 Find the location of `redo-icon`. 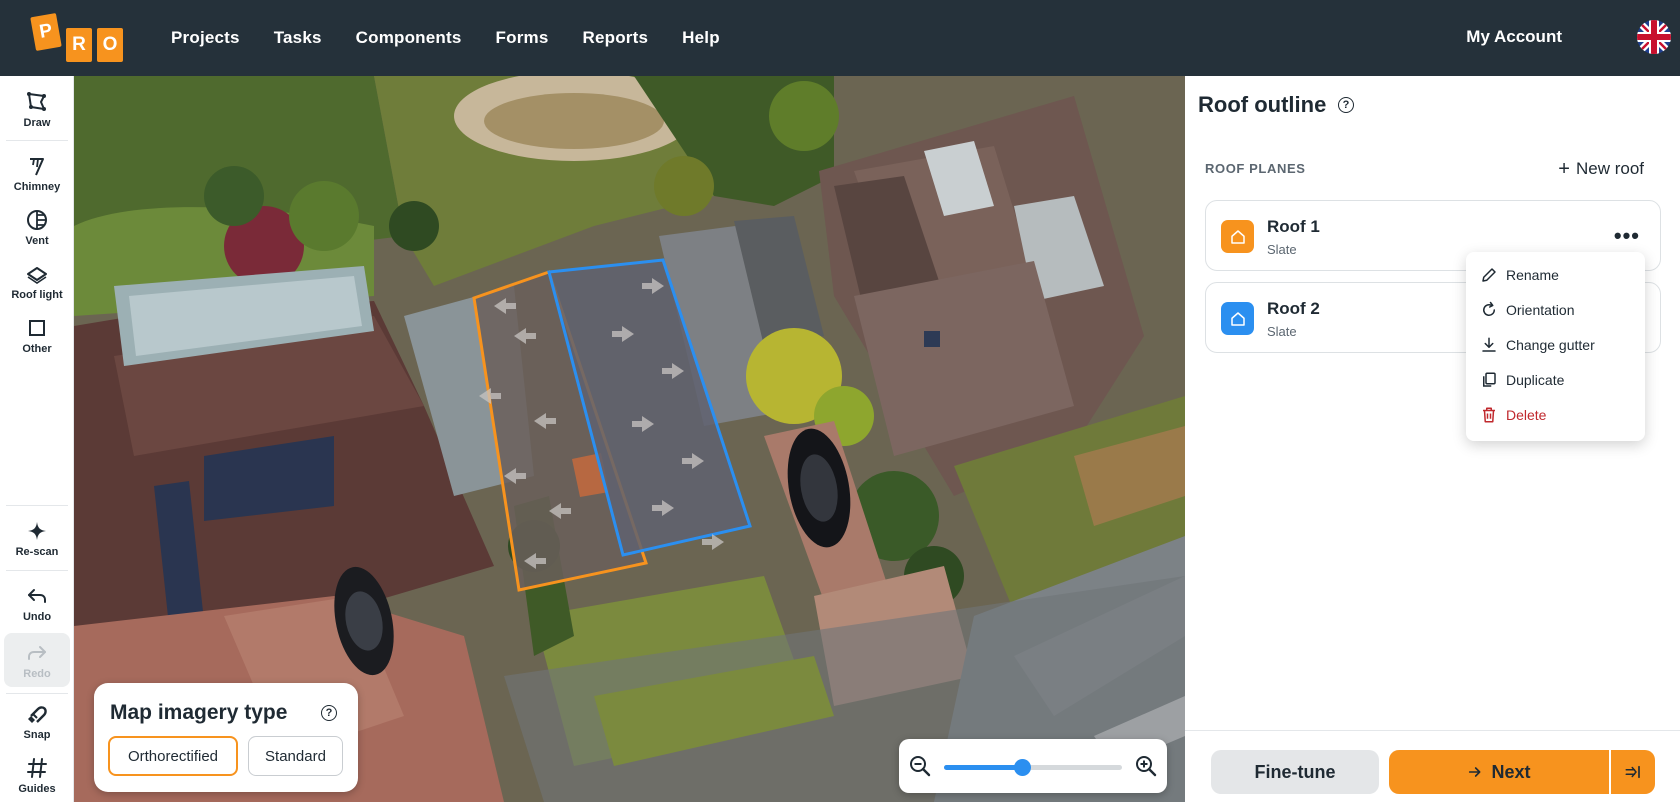

redo-icon is located at coordinates (37, 652).